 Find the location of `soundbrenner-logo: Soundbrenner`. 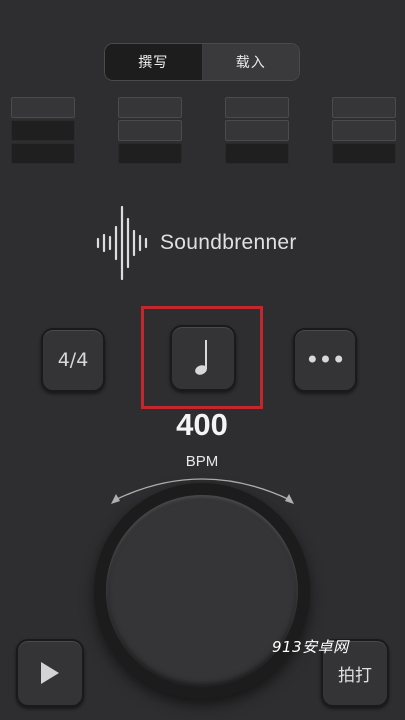

soundbrenner-logo: Soundbrenner is located at coordinates (196, 243).